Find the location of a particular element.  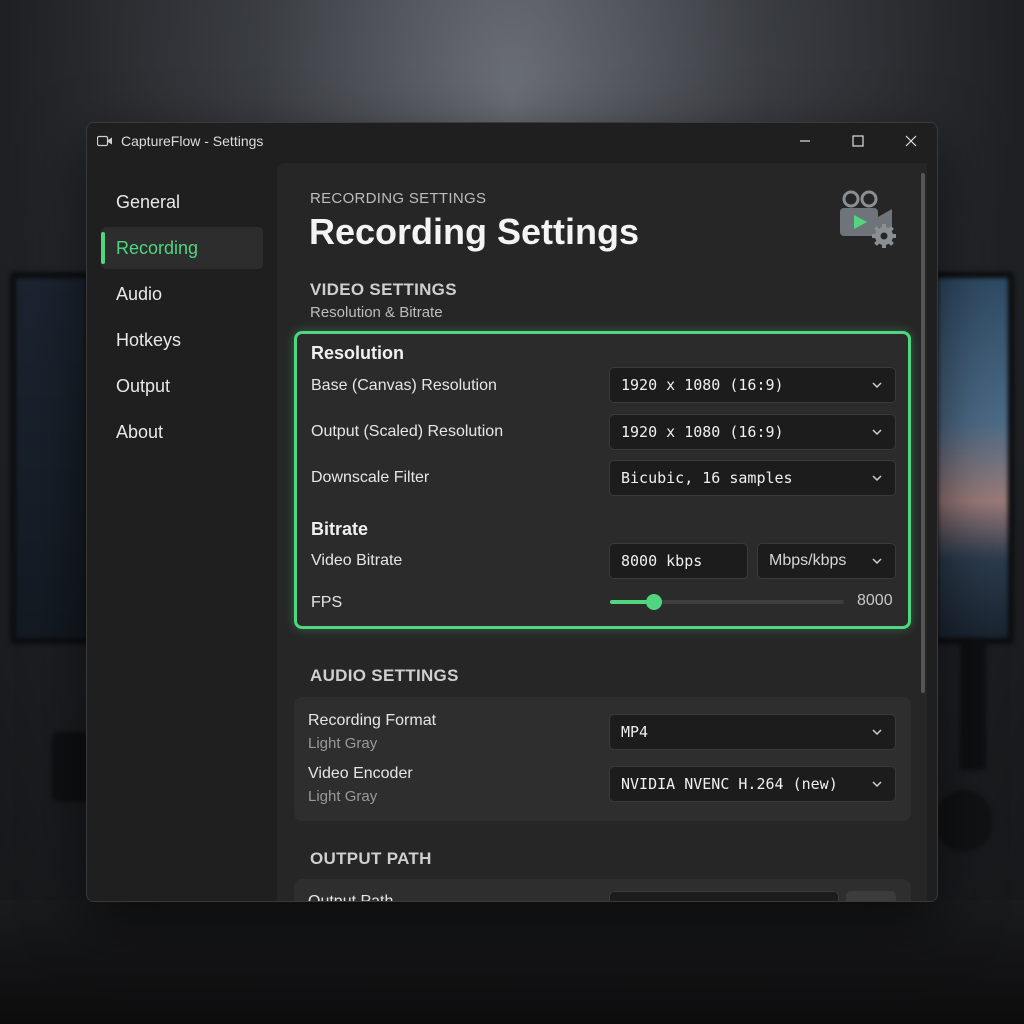

minimize-icon is located at coordinates (804, 141).